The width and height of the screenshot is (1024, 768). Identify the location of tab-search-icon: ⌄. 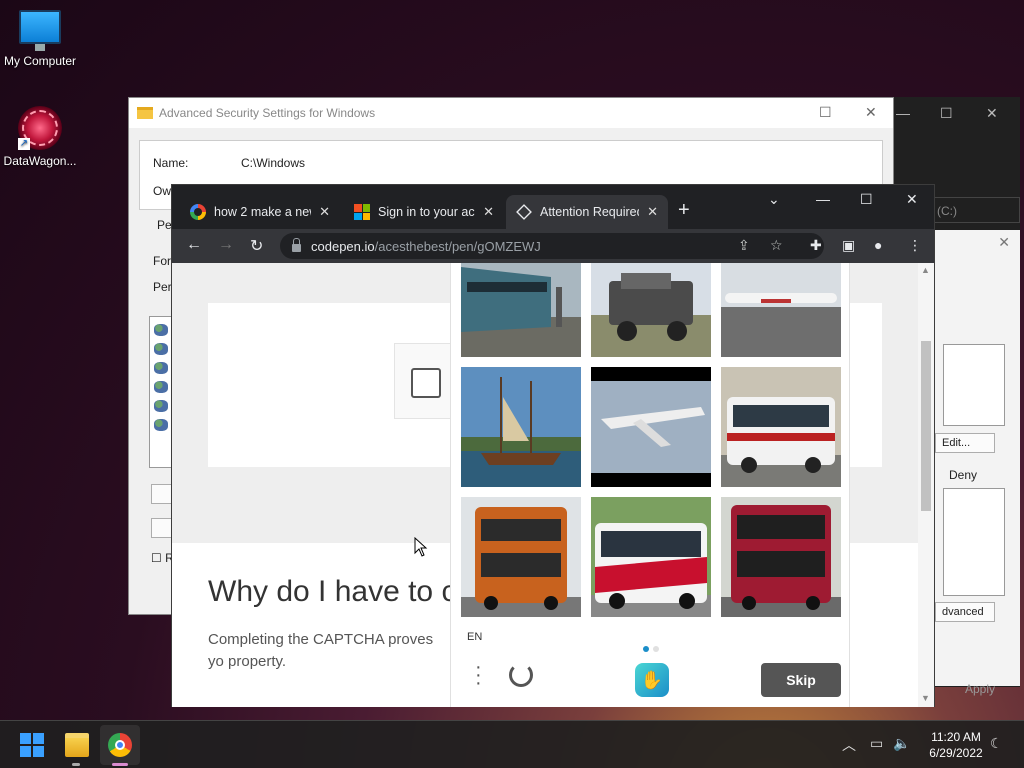
(774, 199).